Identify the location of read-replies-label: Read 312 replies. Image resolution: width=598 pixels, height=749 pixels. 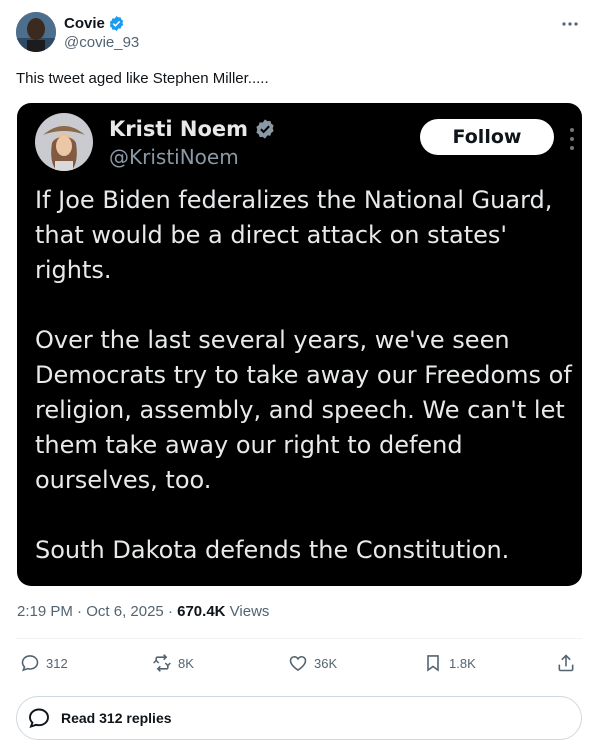
(116, 718).